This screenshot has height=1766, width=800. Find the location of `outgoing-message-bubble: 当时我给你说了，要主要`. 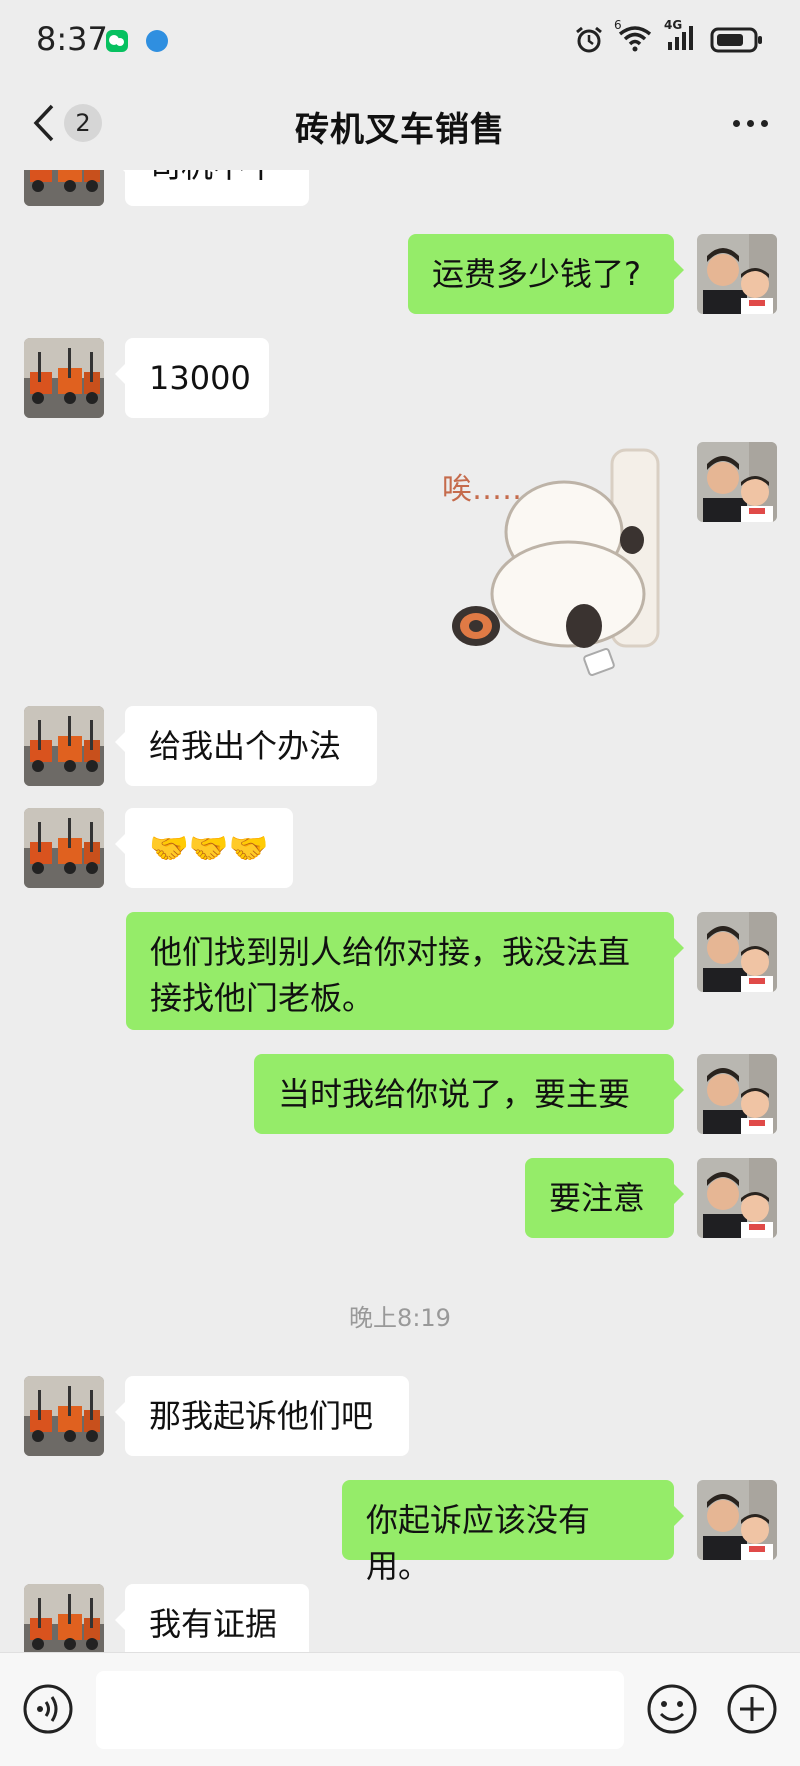

outgoing-message-bubble: 当时我给你说了，要主要 is located at coordinates (469, 1094).